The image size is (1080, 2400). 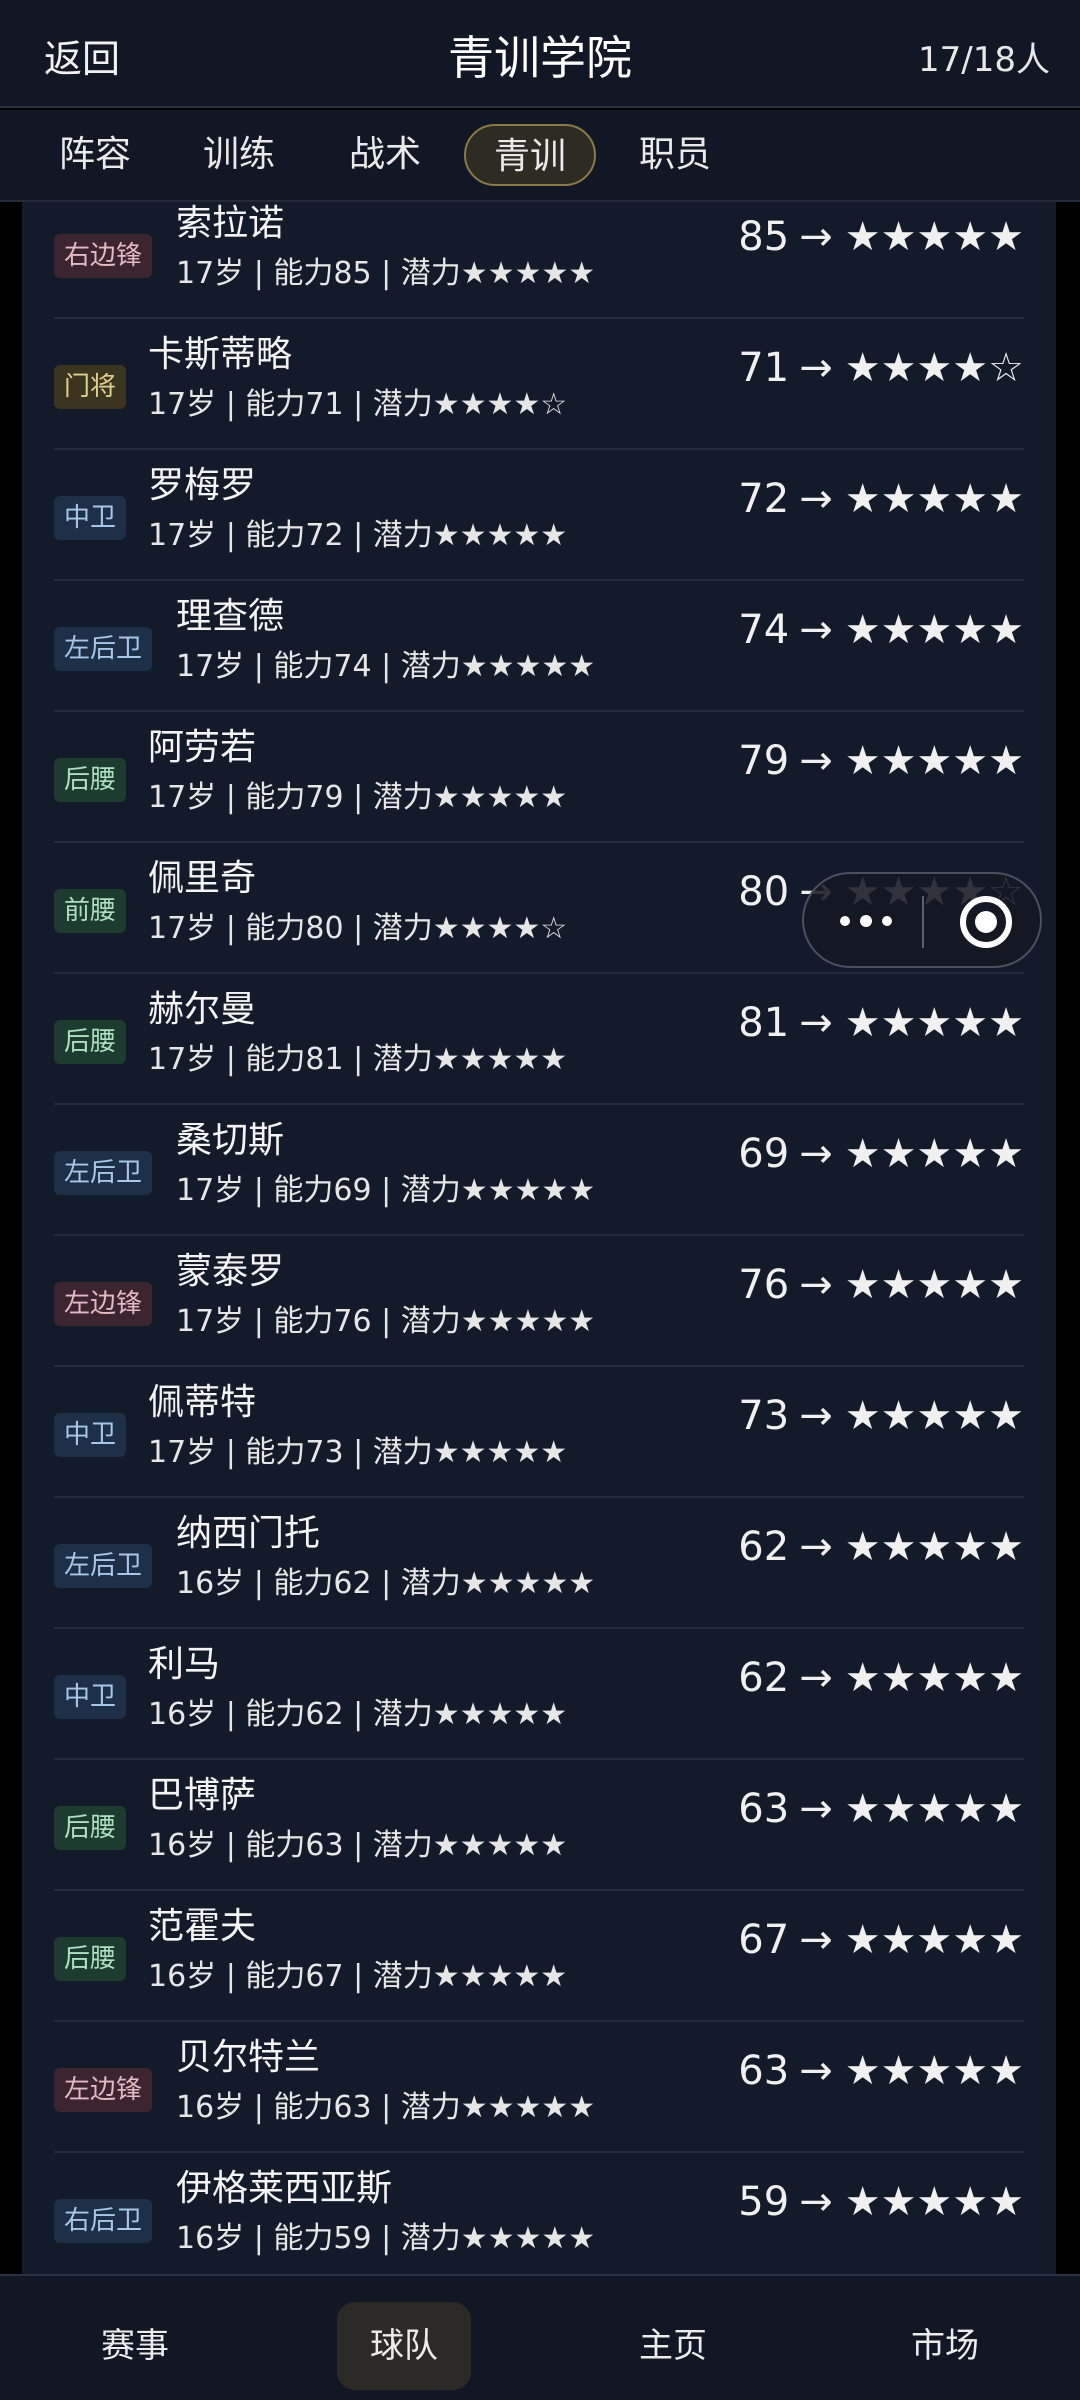 I want to click on position-badge: 左边锋, so click(x=103, y=1304).